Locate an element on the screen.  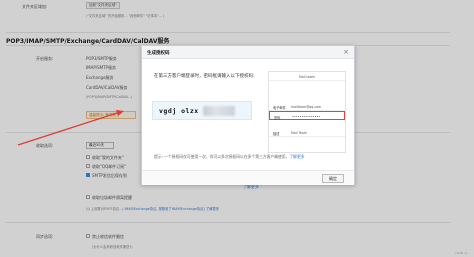
auth-instruction: 在第三方客户端登录时，密码框请输入以下授权码: is located at coordinates (204, 76).